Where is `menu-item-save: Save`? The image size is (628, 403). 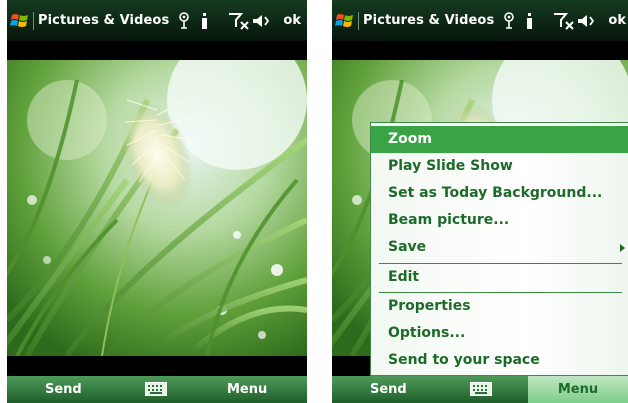 menu-item-save: Save is located at coordinates (499, 247).